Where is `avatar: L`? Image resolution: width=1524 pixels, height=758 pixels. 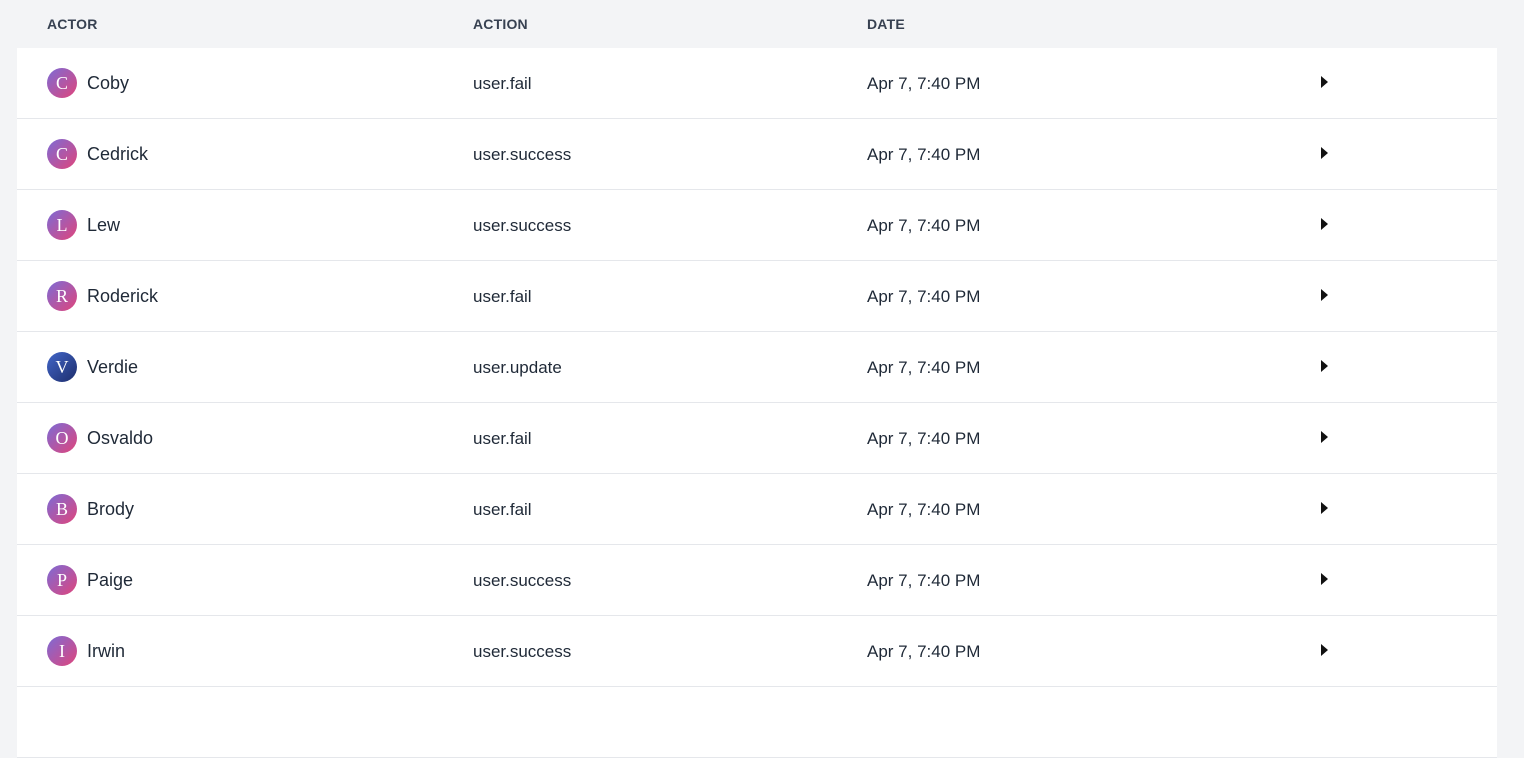
avatar: L is located at coordinates (62, 225).